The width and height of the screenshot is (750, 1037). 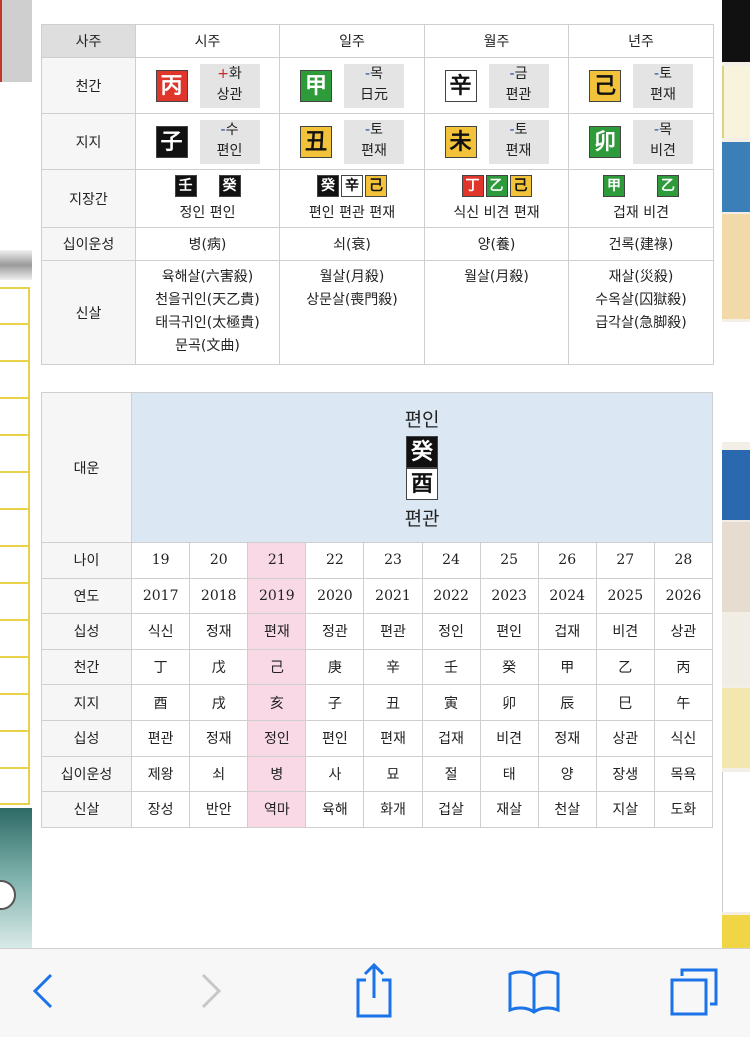 I want to click on daeun-branch-cell: 亥, so click(x=277, y=702).